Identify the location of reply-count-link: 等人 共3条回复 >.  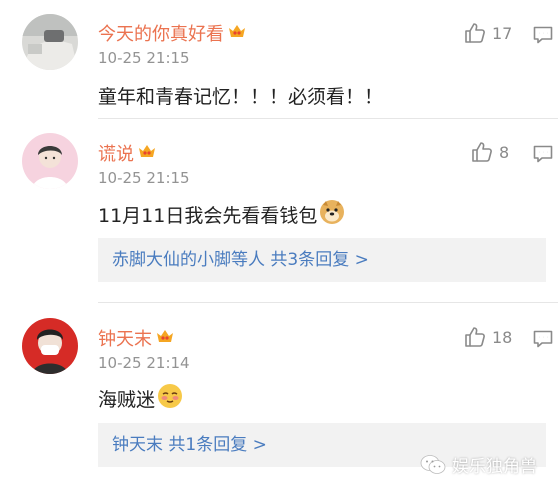
(300, 260).